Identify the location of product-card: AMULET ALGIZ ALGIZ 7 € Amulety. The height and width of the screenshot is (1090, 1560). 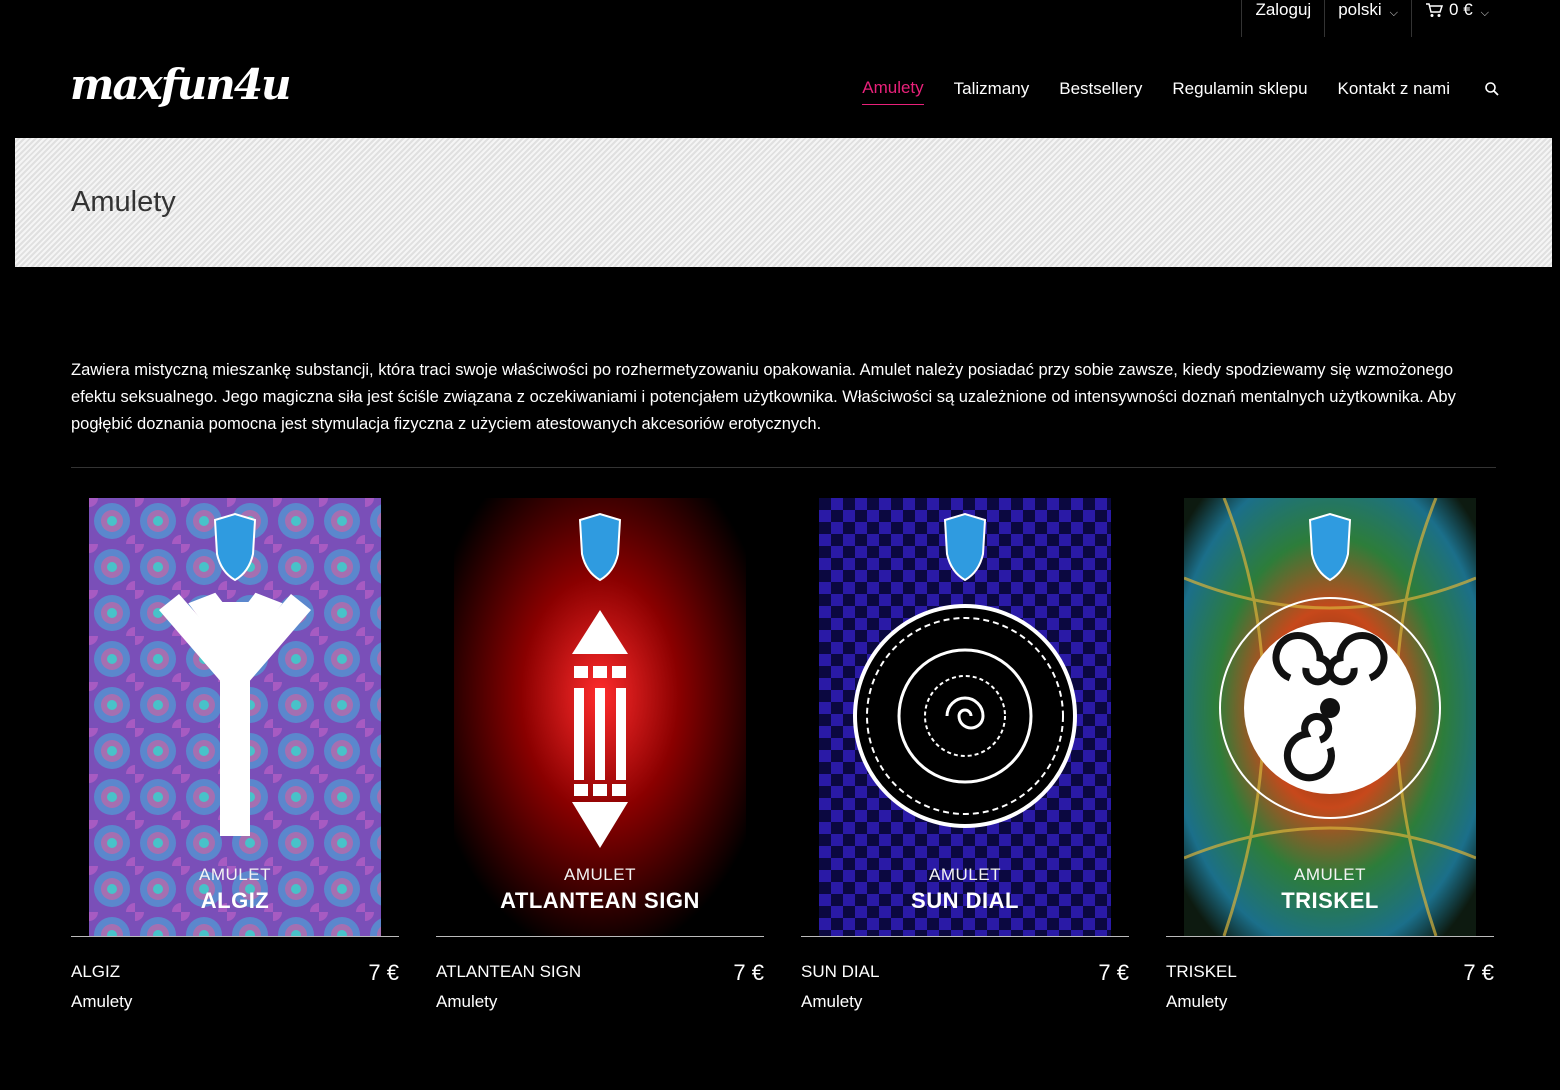
(235, 754).